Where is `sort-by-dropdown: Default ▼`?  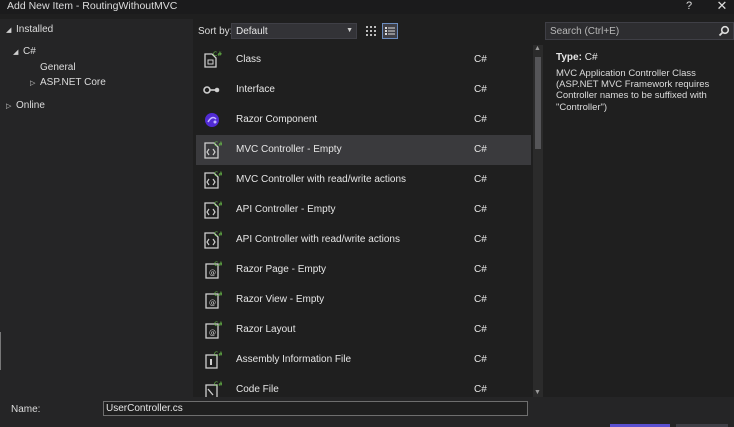
sort-by-dropdown: Default ▼ is located at coordinates (294, 31).